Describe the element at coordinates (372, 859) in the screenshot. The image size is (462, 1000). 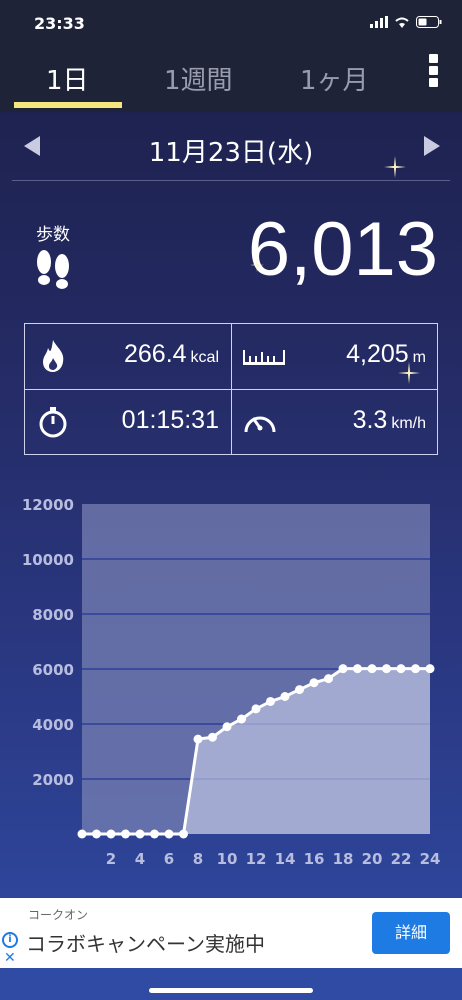
I see `x-tick-label: 20` at that location.